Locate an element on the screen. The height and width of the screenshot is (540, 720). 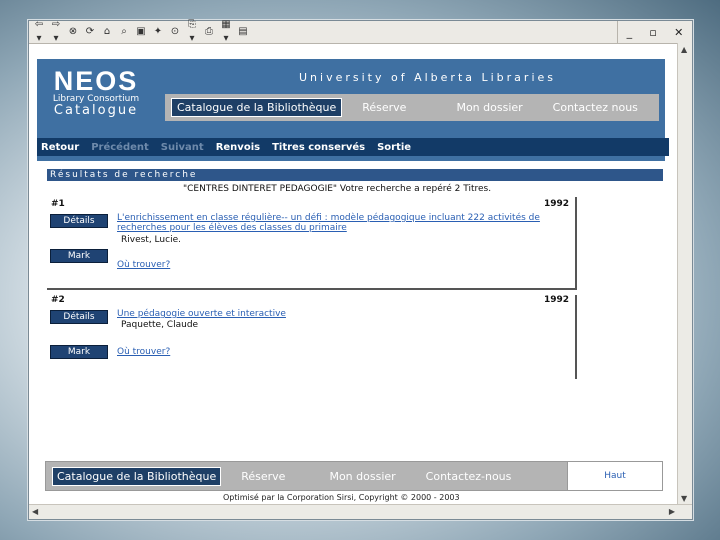
logo-main: NEOS is located at coordinates (96, 81).